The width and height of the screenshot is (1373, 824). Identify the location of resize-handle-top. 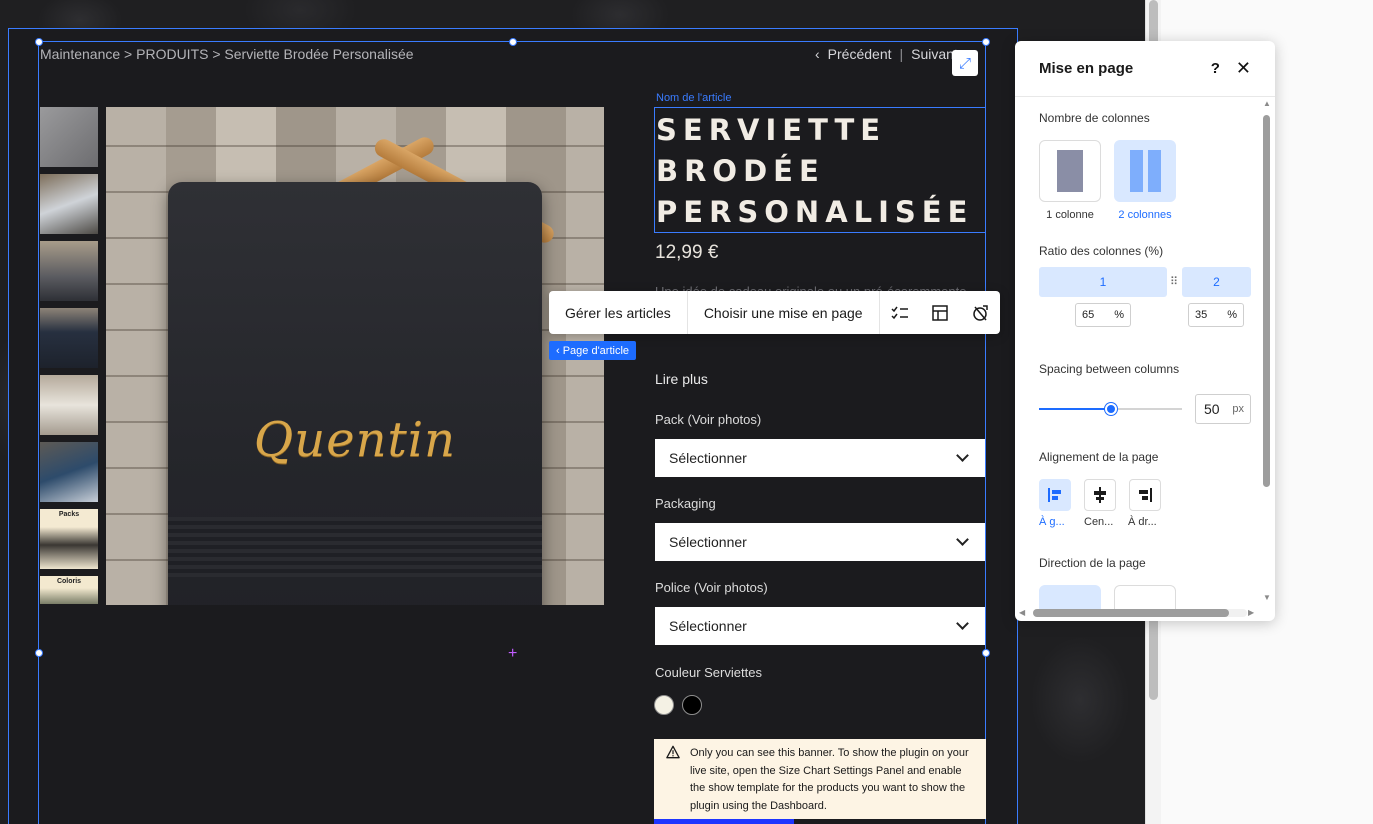
(513, 42).